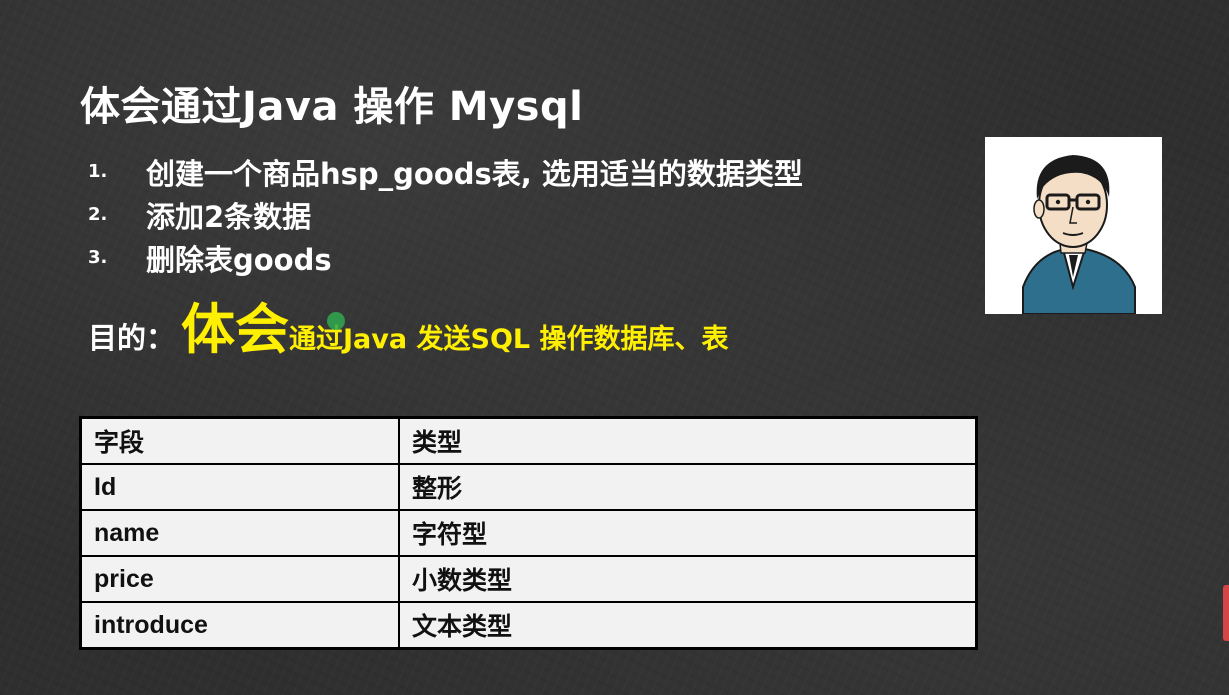 The height and width of the screenshot is (695, 1229). I want to click on table-header-row: 字段 类型, so click(528, 440).